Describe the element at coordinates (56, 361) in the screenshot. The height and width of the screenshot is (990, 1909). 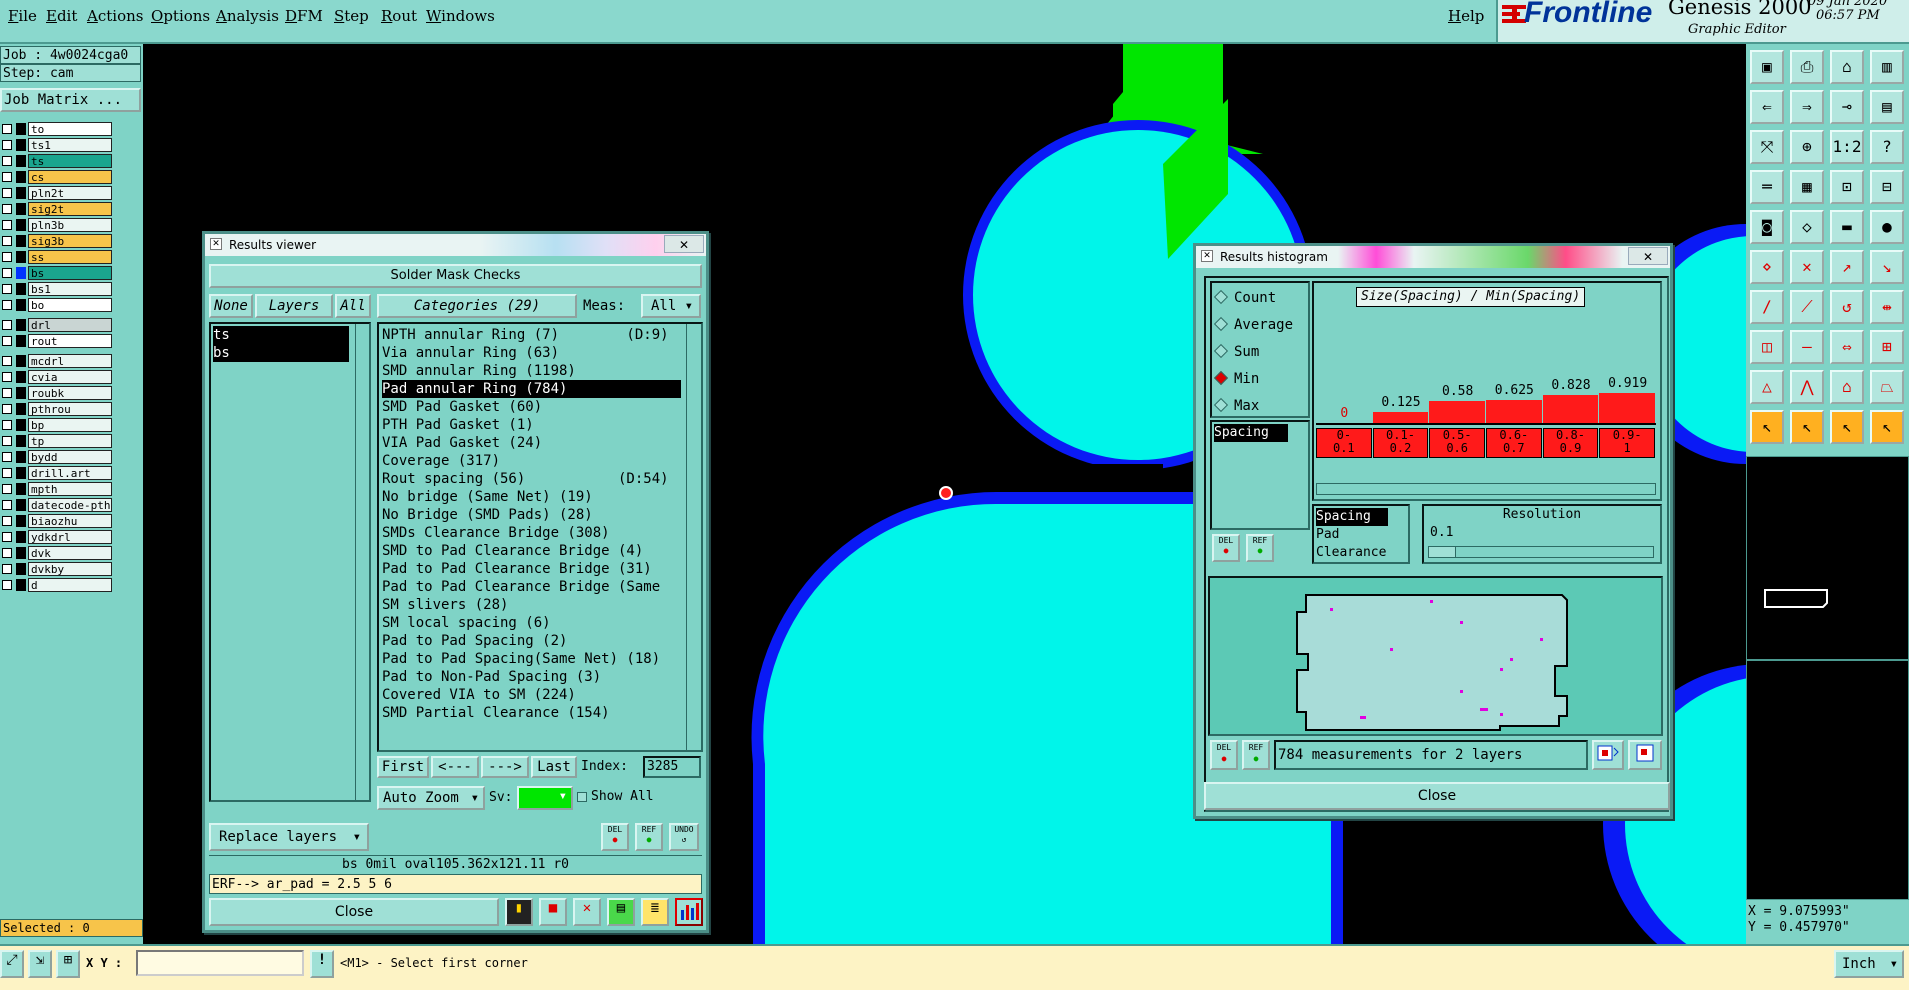
I see `layer-row-14: mcdrl` at that location.